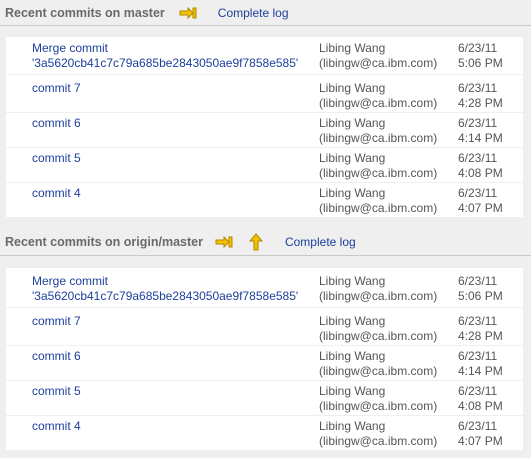  I want to click on push-icon, so click(256, 241).